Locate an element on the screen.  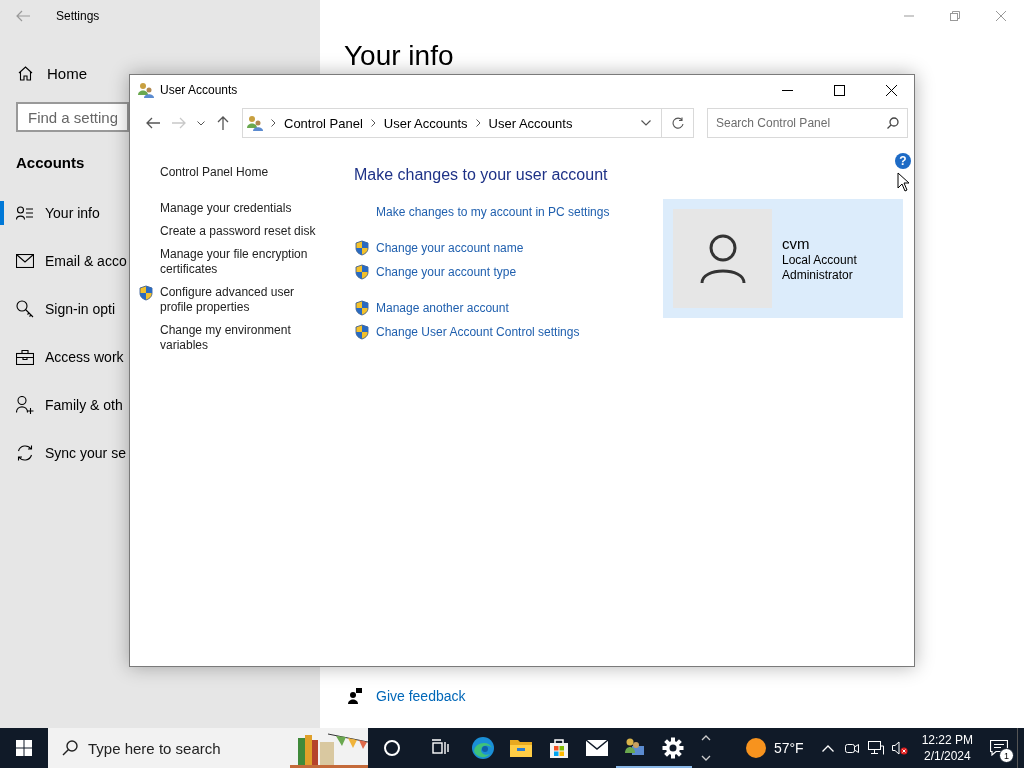
camera-icon is located at coordinates (851, 748).